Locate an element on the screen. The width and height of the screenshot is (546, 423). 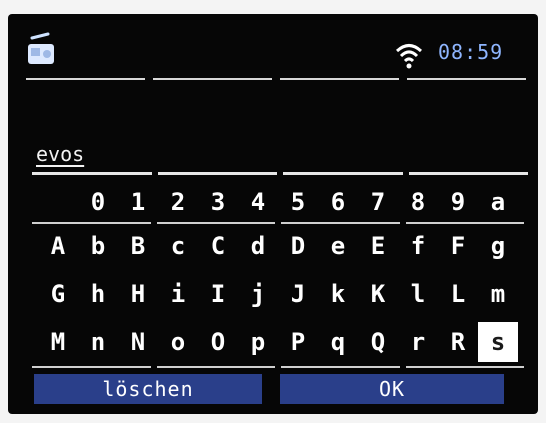
key: A is located at coordinates (58, 246).